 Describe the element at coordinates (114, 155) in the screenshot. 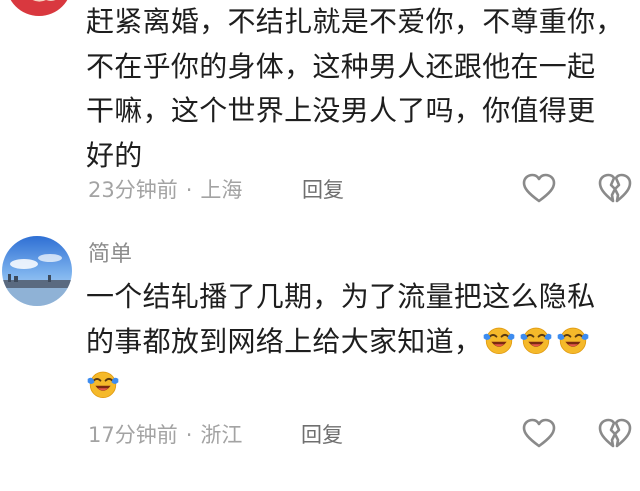

I see `comment-line: 好的` at that location.